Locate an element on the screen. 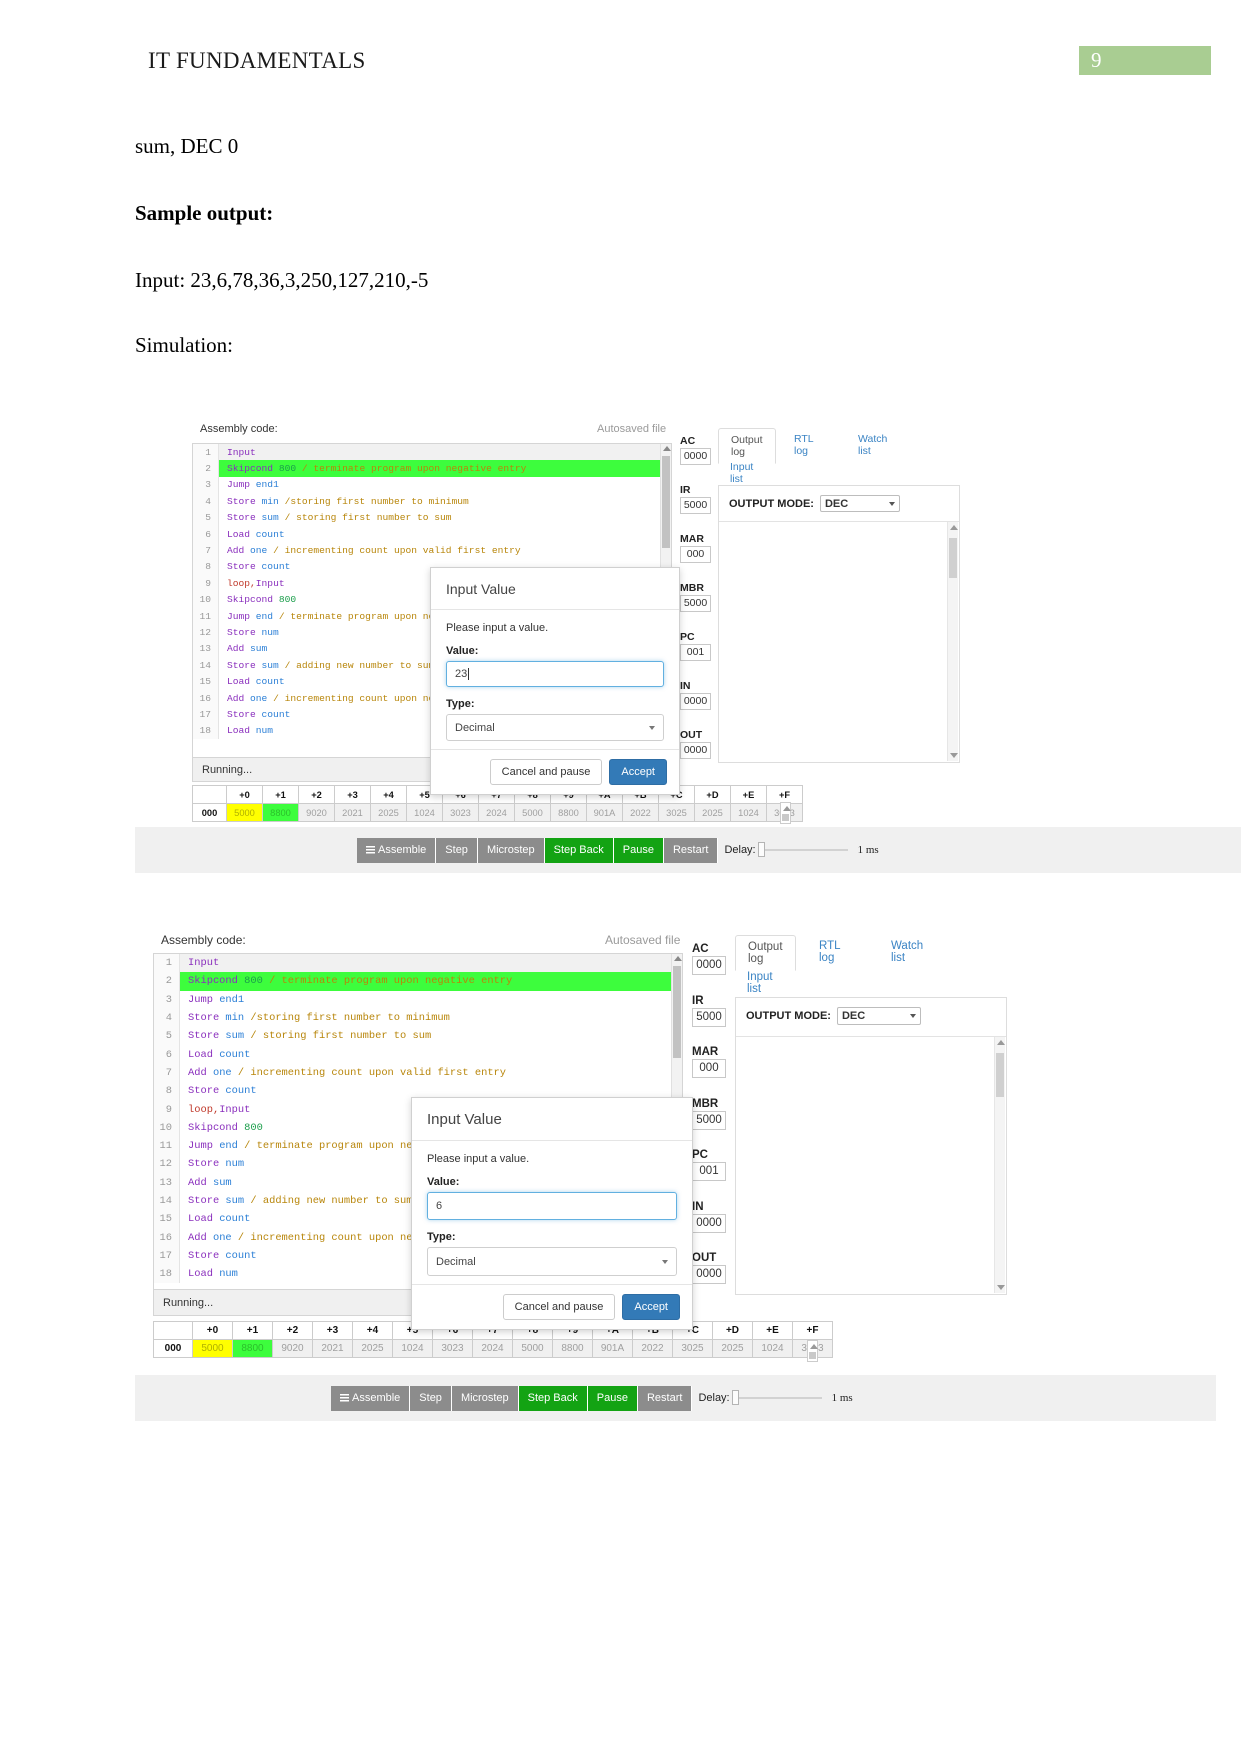  value-input: 6 is located at coordinates (552, 1206).